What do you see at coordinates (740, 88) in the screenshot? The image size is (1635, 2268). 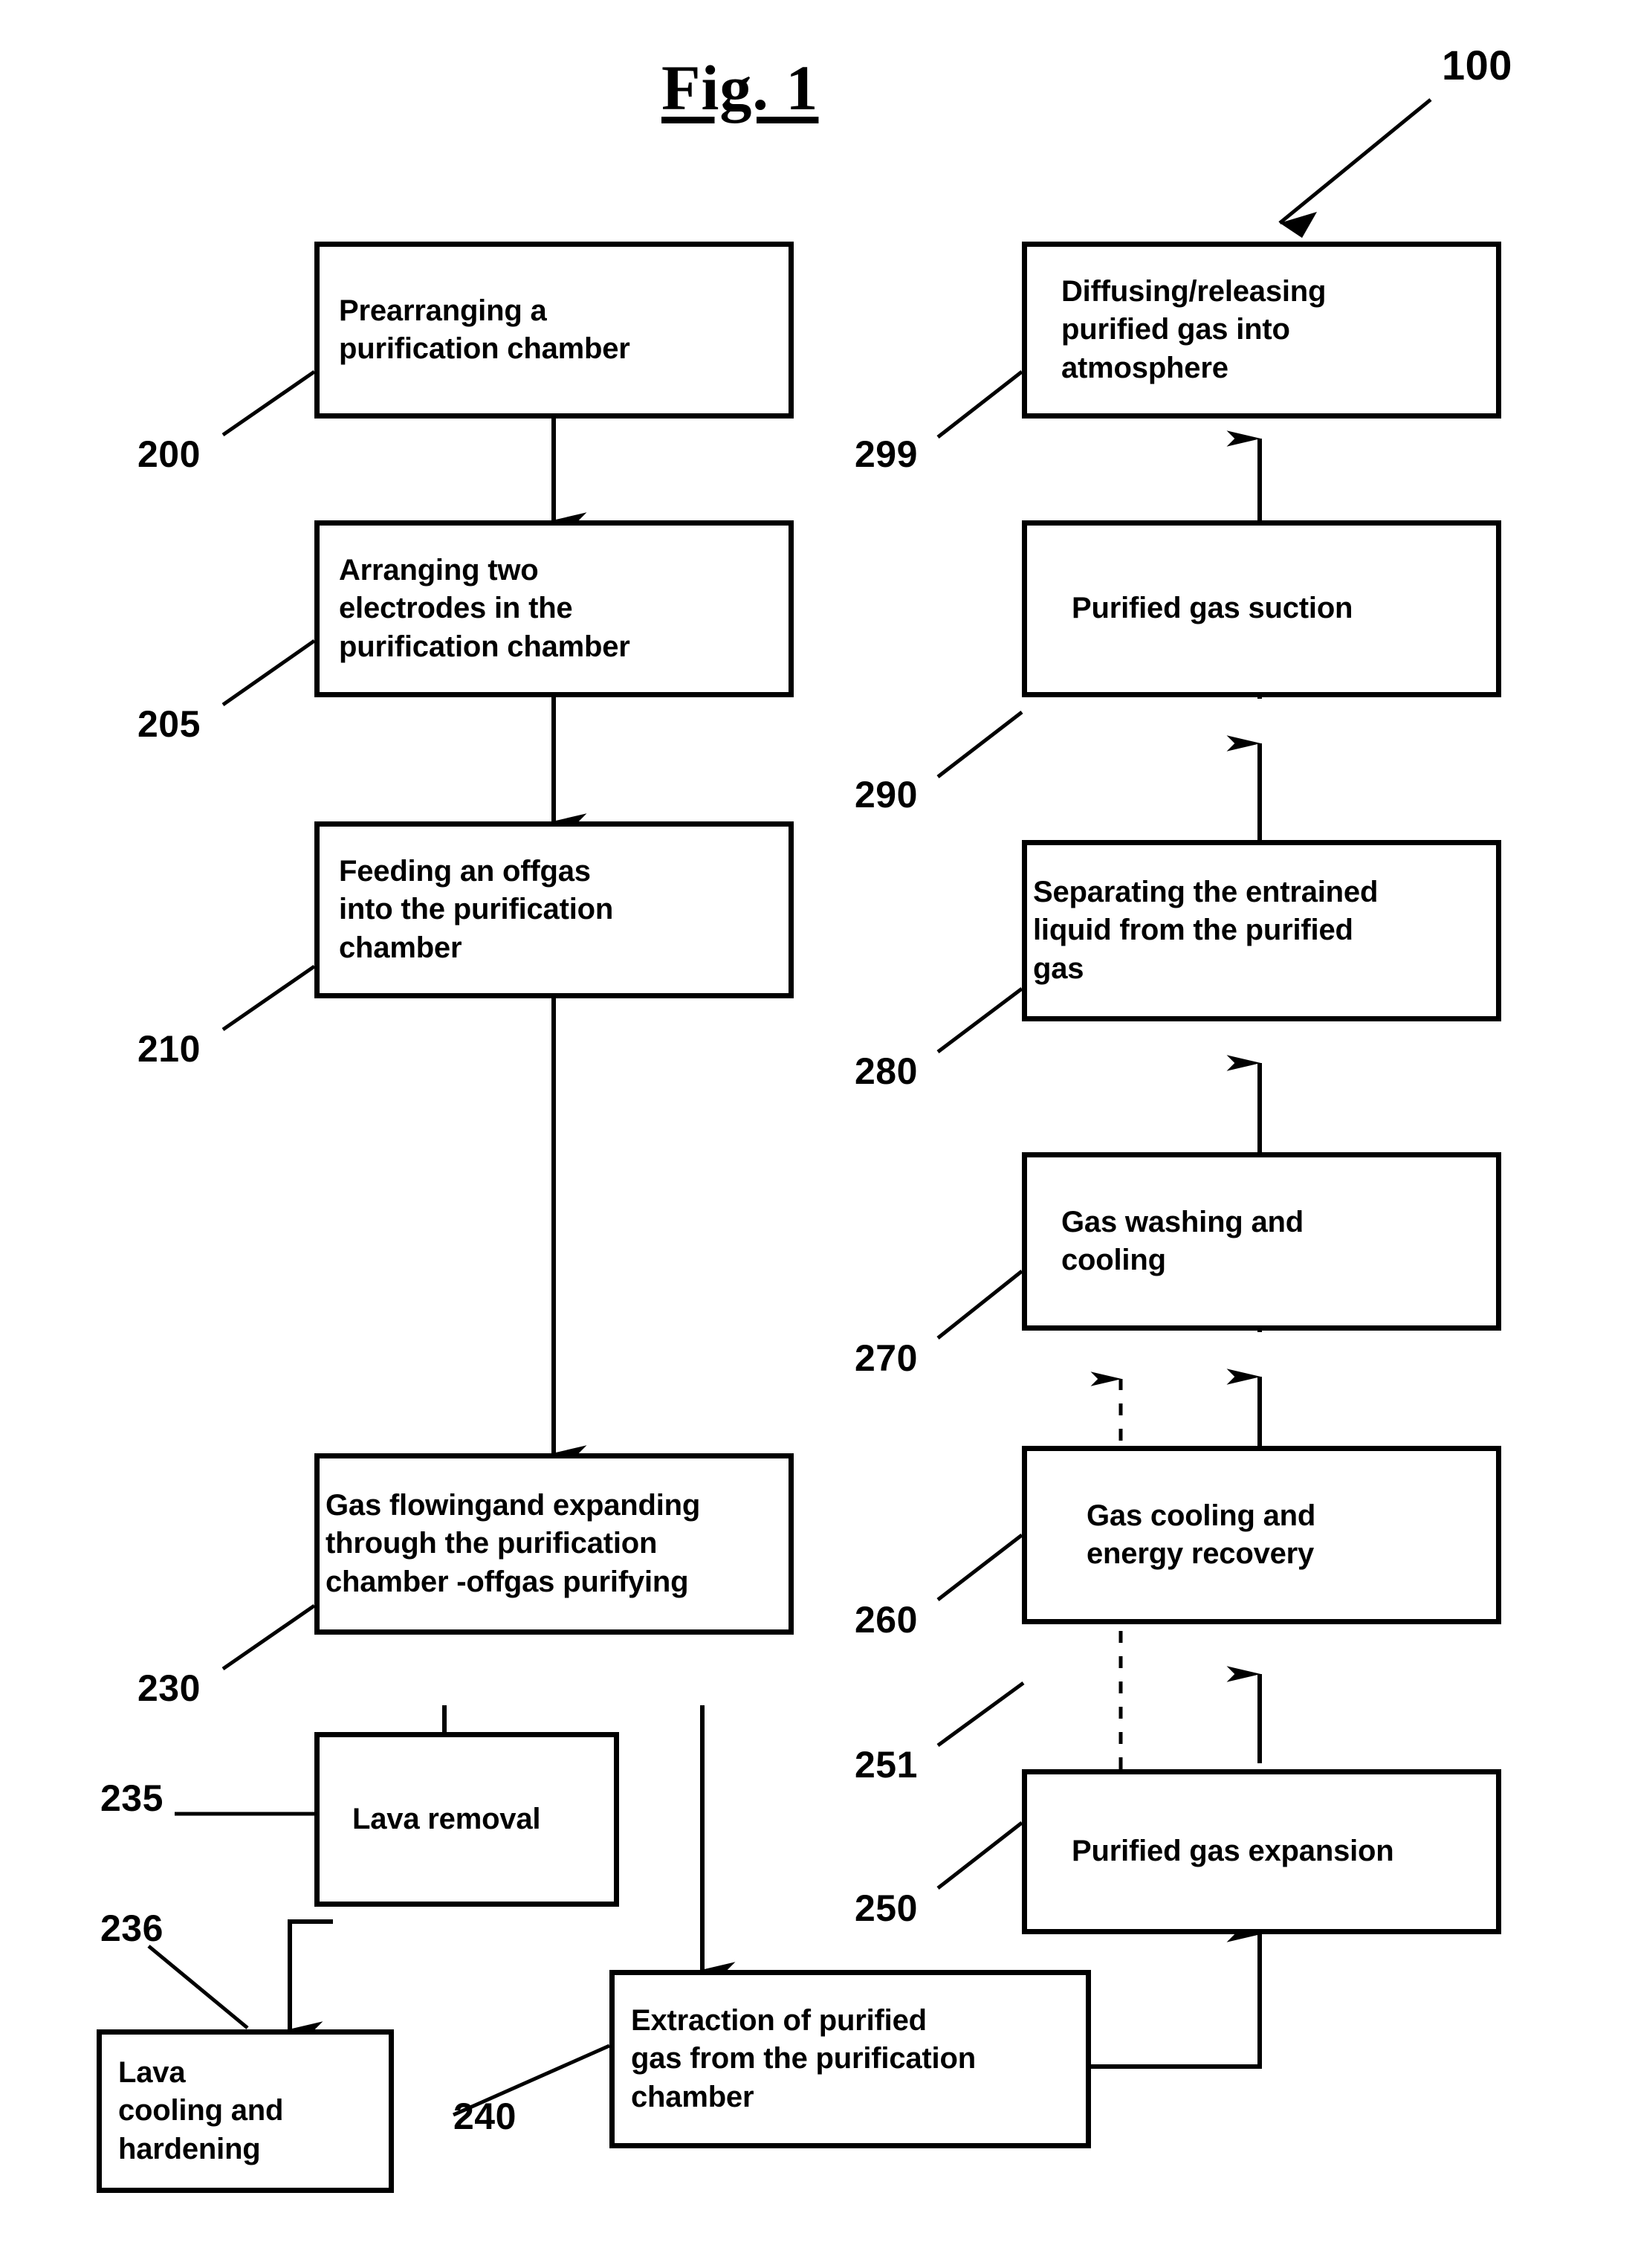 I see `figure-title: Fig. 1` at bounding box center [740, 88].